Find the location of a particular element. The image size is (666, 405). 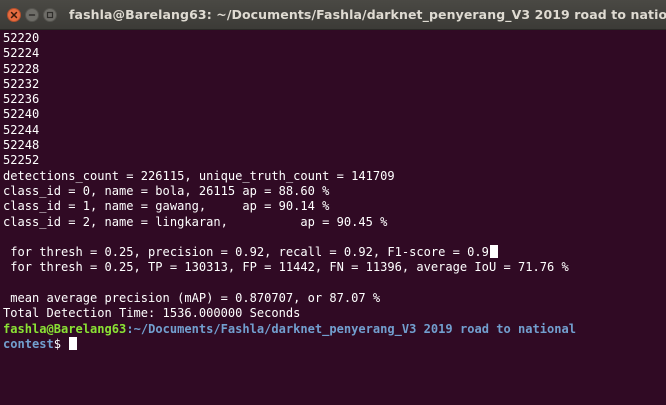

output-line: 52236 is located at coordinates (21, 99).